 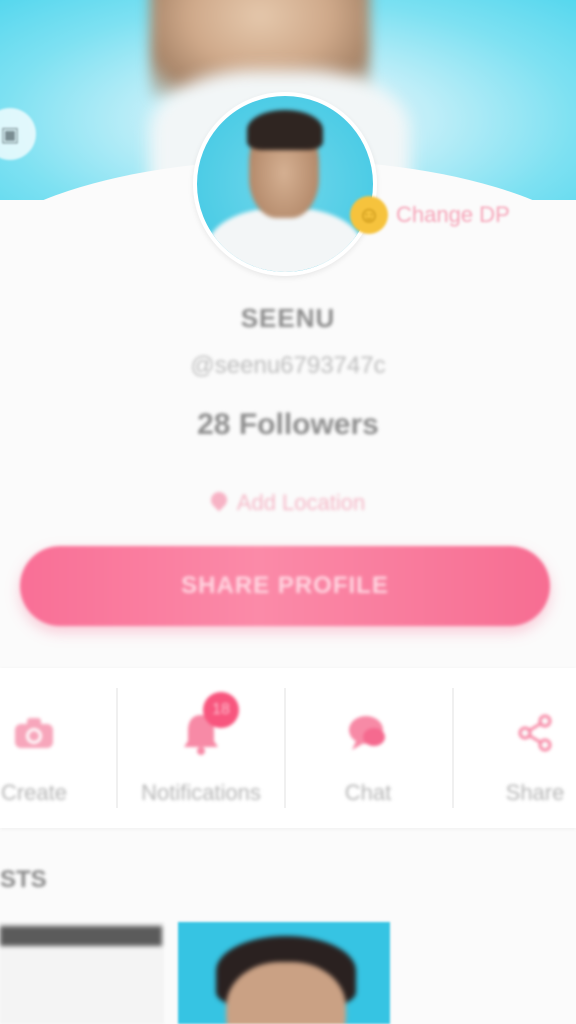 What do you see at coordinates (285, 184) in the screenshot?
I see `profile-avatar` at bounding box center [285, 184].